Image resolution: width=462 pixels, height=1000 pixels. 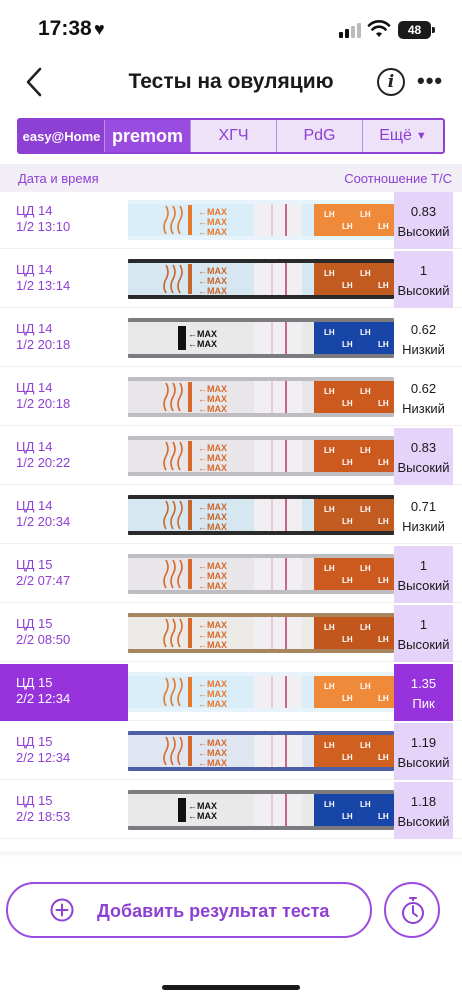 What do you see at coordinates (430, 81) in the screenshot?
I see `more-options-icon: •••` at bounding box center [430, 81].